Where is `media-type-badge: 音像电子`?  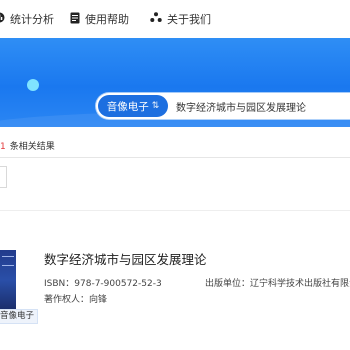 media-type-badge: 音像电子 is located at coordinates (19, 316).